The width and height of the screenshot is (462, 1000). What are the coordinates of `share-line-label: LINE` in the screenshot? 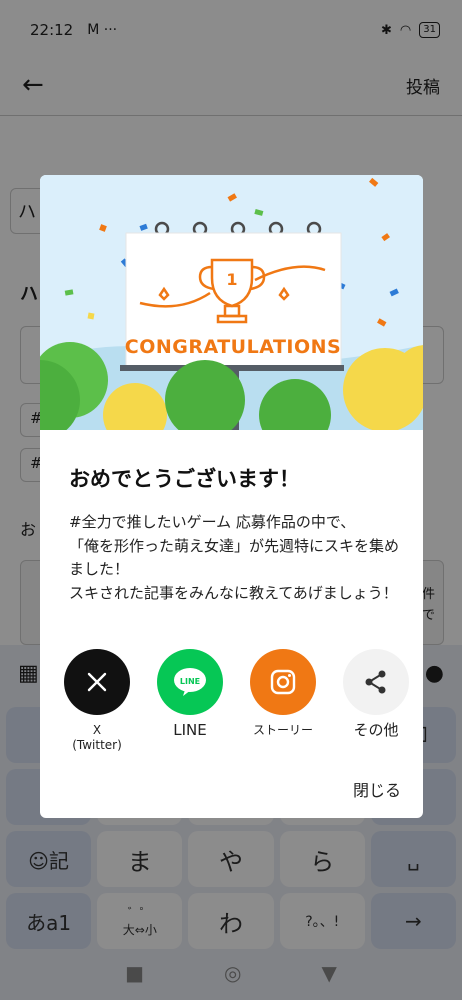 It's located at (190, 730).